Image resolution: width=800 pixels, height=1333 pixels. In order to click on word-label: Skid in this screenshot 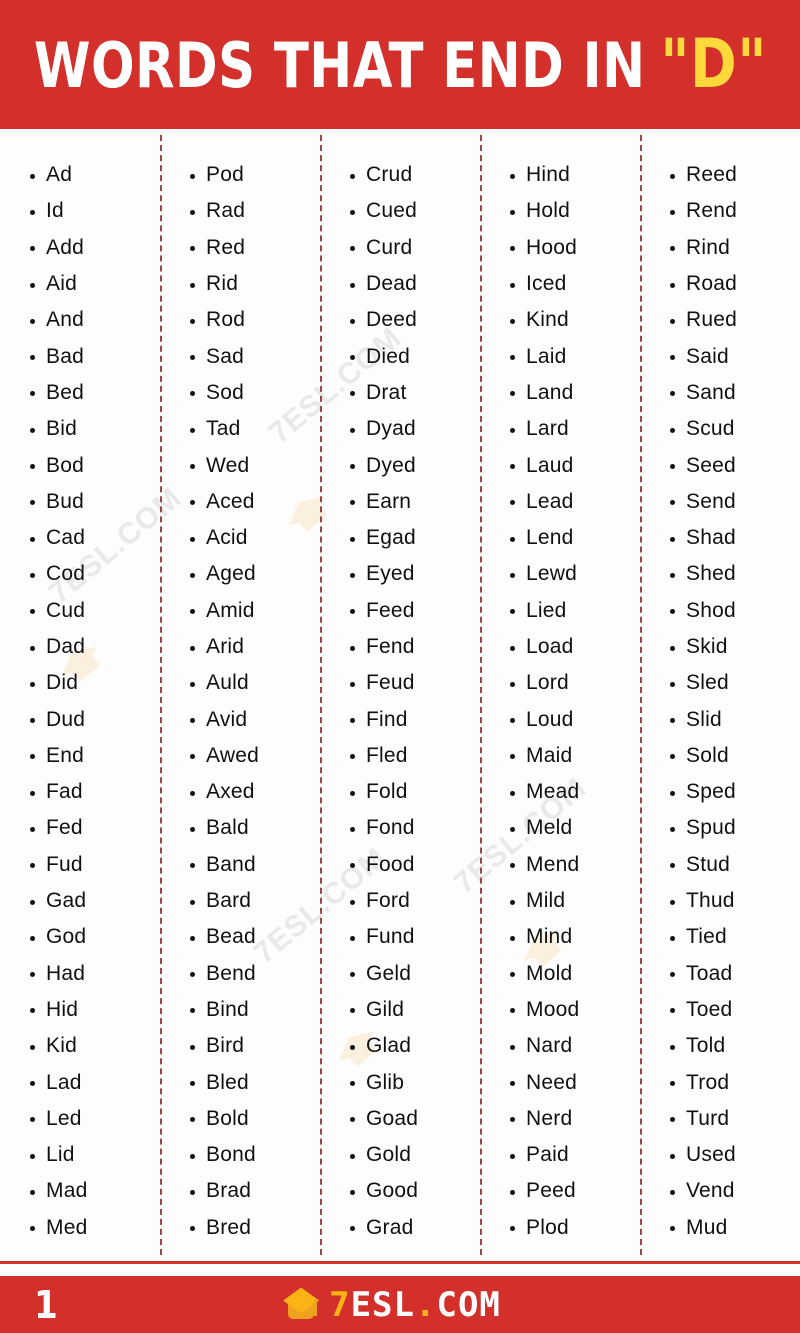, I will do `click(707, 646)`.